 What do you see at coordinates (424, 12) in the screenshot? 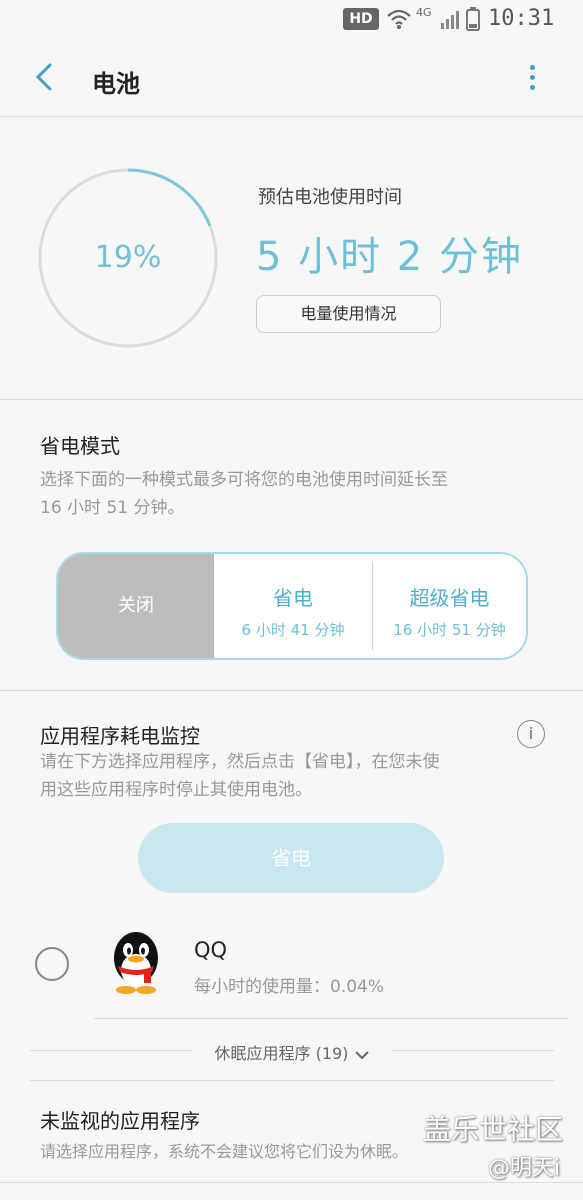
I see `network-type: 4G` at bounding box center [424, 12].